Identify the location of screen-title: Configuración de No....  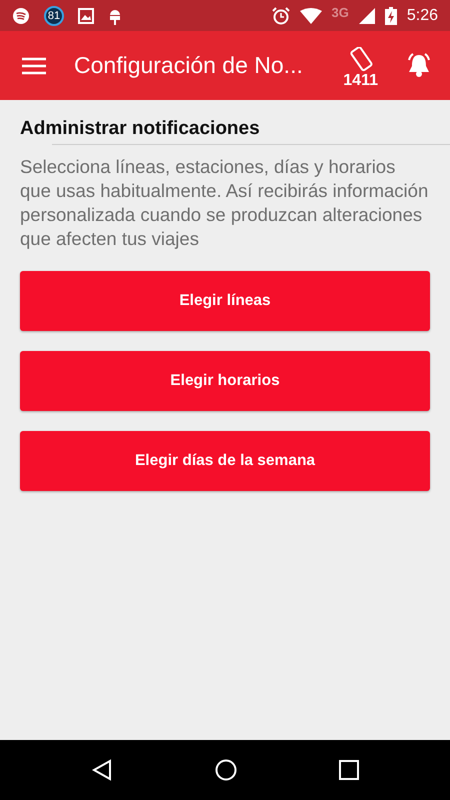
(189, 65).